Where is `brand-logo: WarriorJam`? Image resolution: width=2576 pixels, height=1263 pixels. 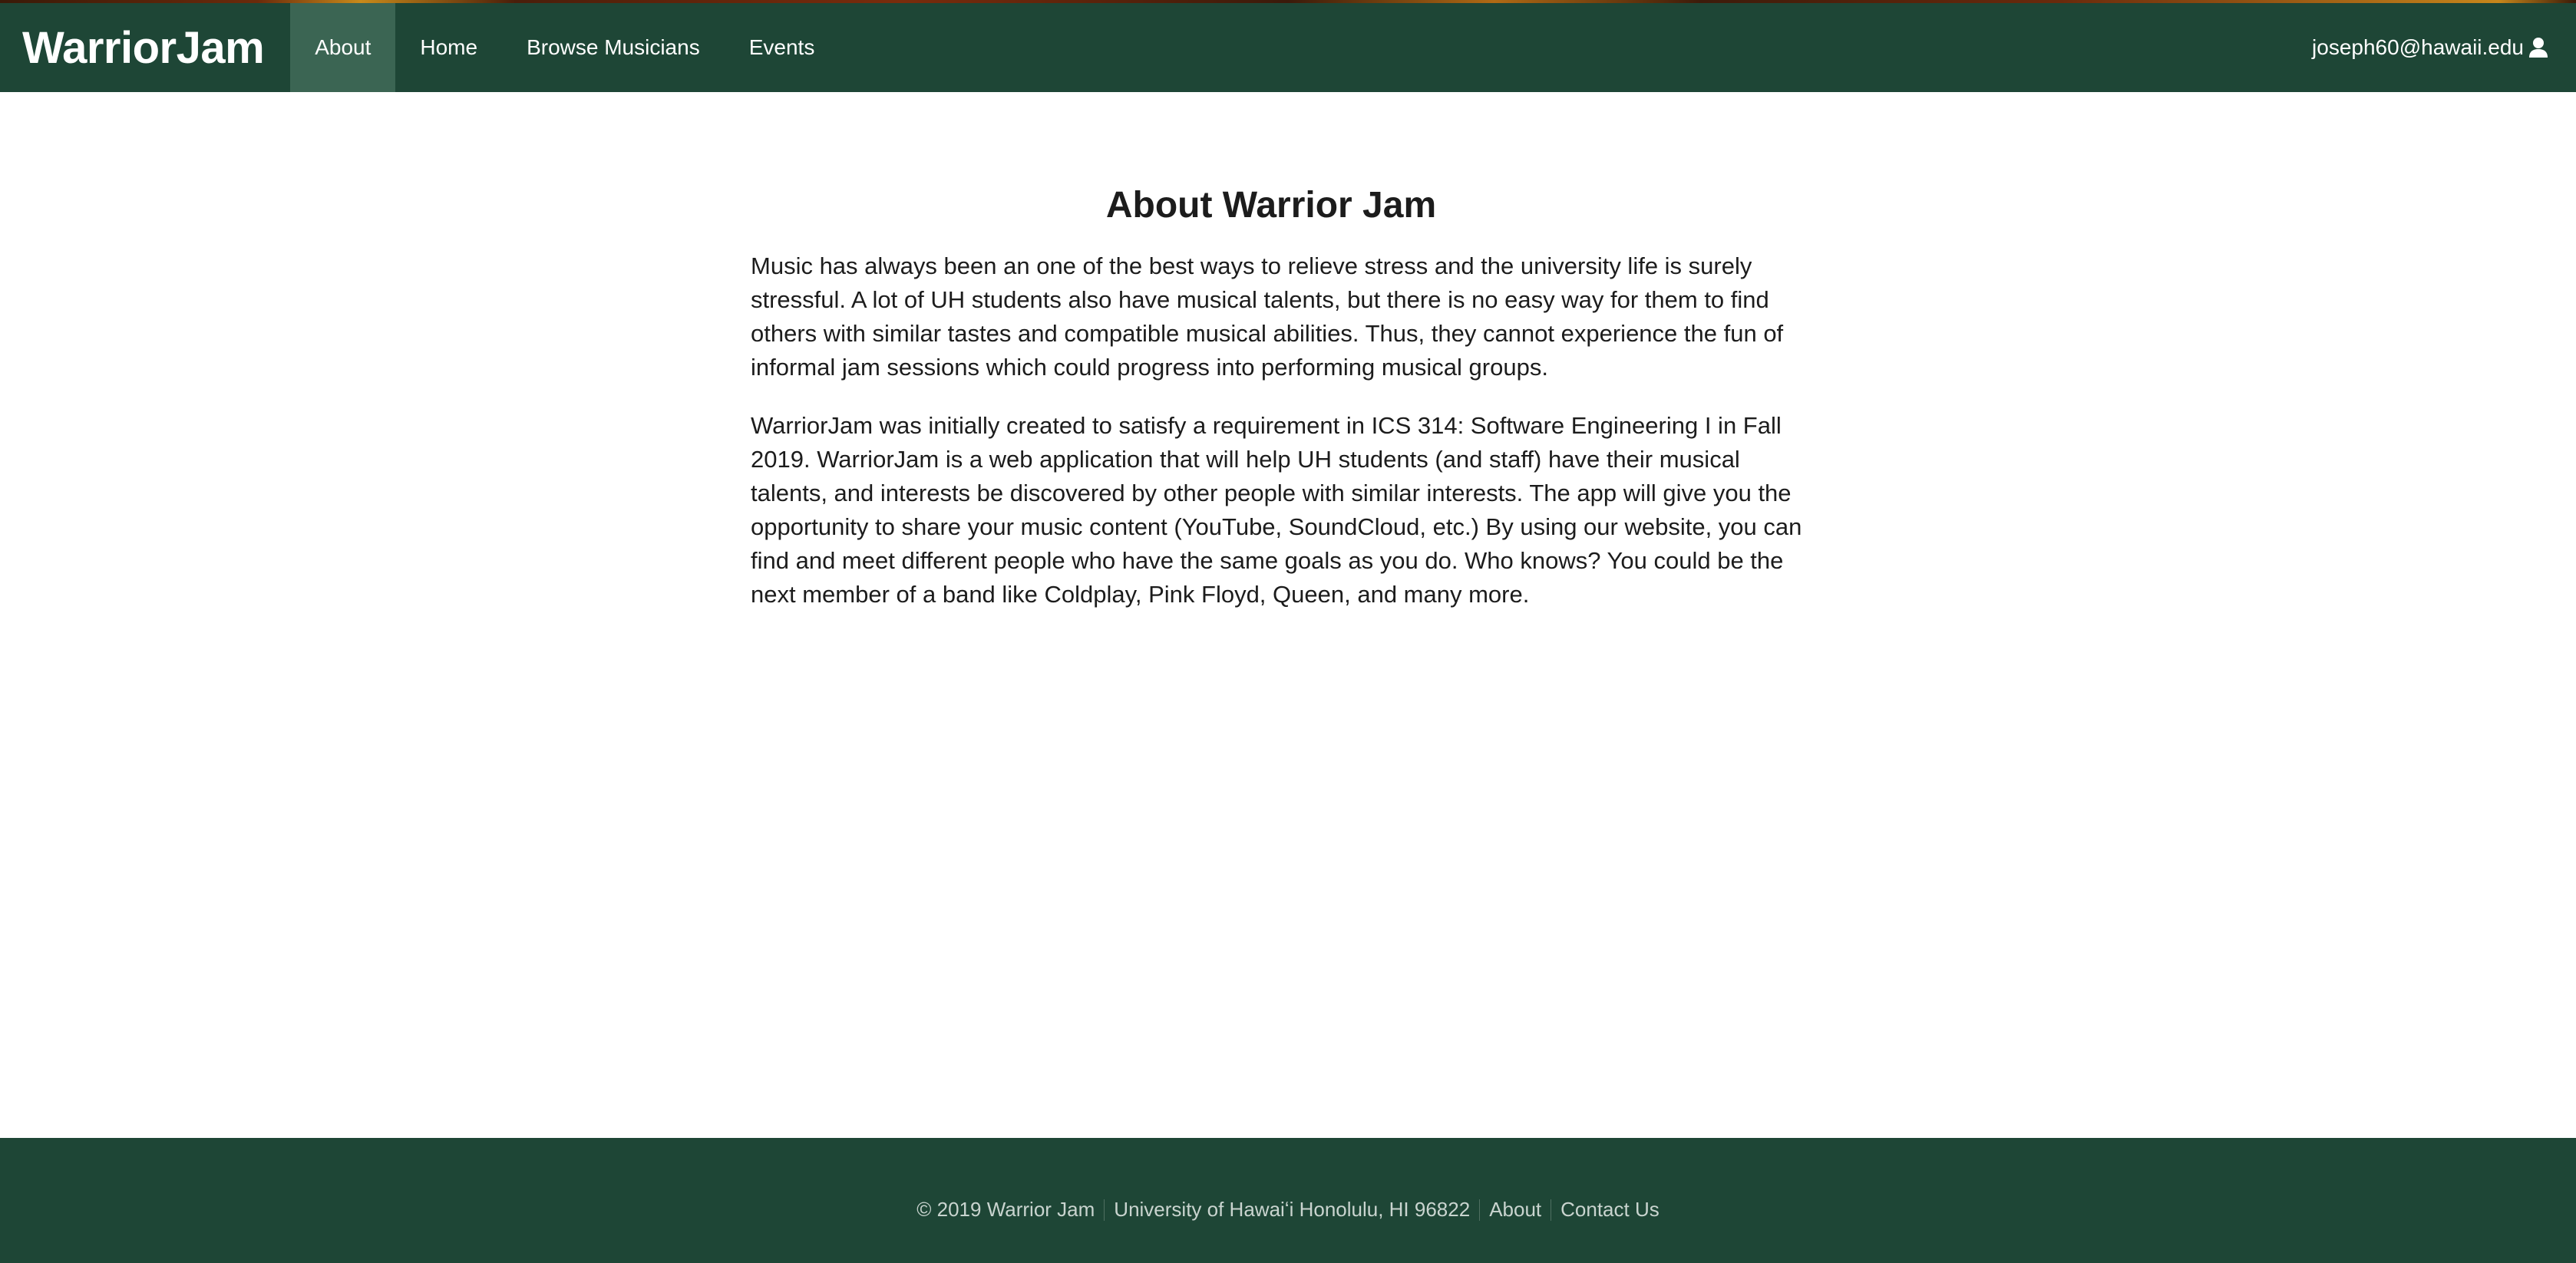 brand-logo: WarriorJam is located at coordinates (145, 47).